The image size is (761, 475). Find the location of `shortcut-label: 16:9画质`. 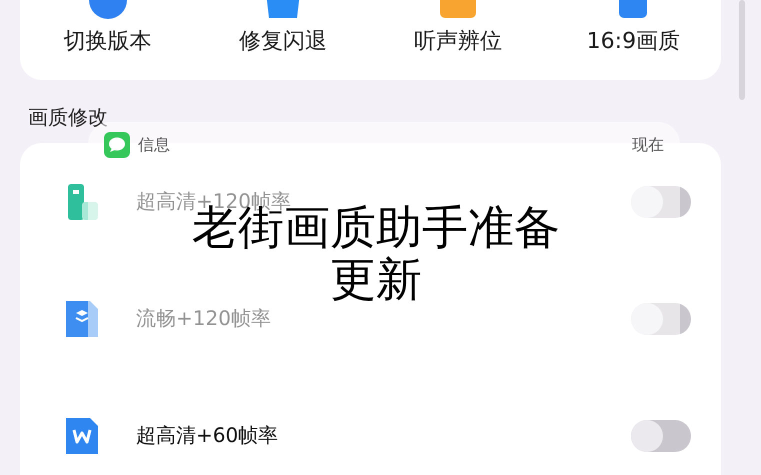

shortcut-label: 16:9画质 is located at coordinates (633, 41).